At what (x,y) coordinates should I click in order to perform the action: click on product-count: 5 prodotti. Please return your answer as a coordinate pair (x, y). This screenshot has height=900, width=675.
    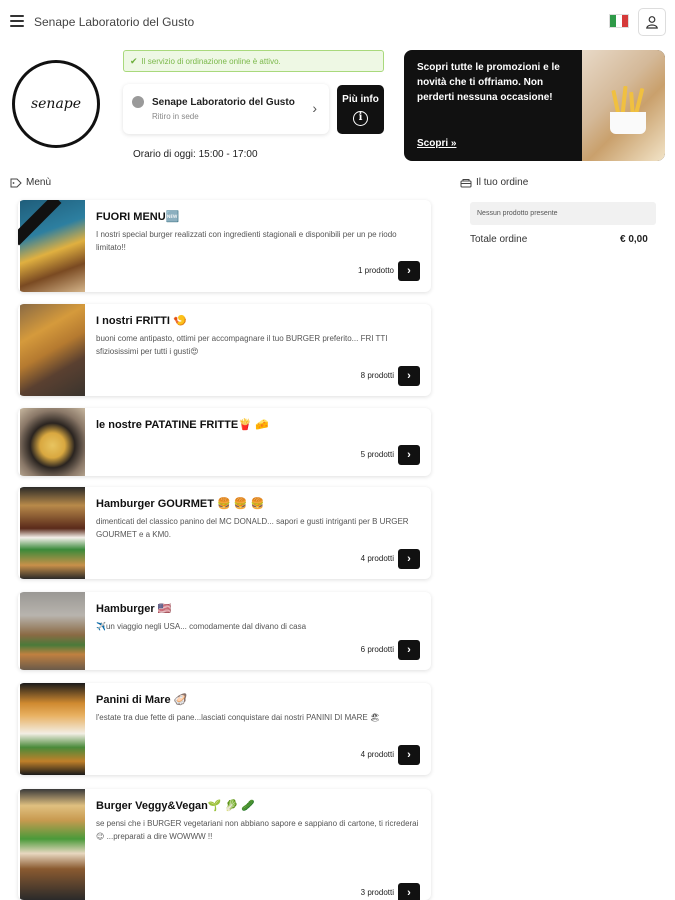
    Looking at the image, I should click on (377, 454).